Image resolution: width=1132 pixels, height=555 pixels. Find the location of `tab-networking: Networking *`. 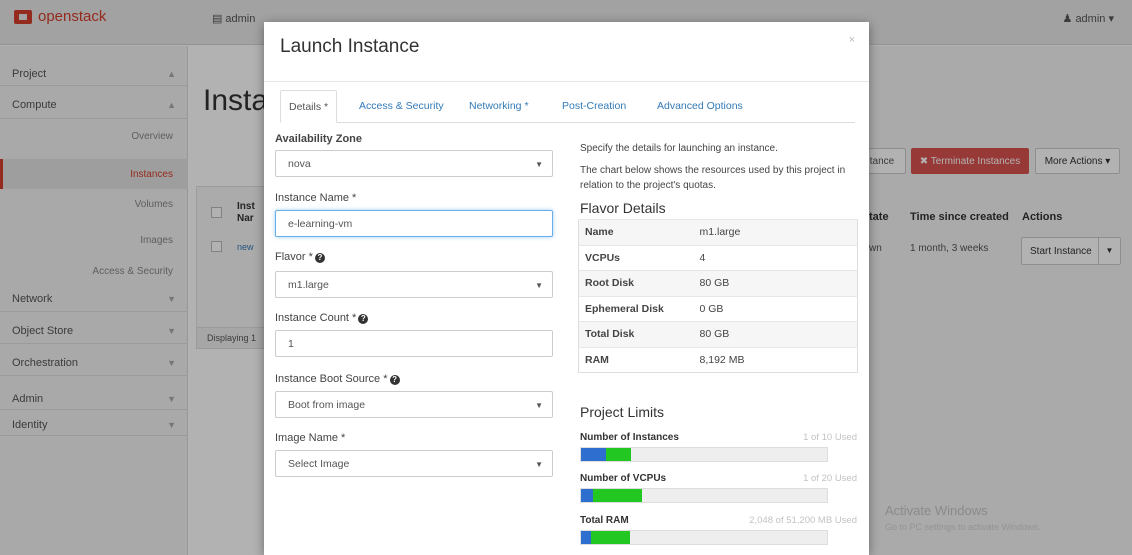

tab-networking: Networking * is located at coordinates (499, 106).